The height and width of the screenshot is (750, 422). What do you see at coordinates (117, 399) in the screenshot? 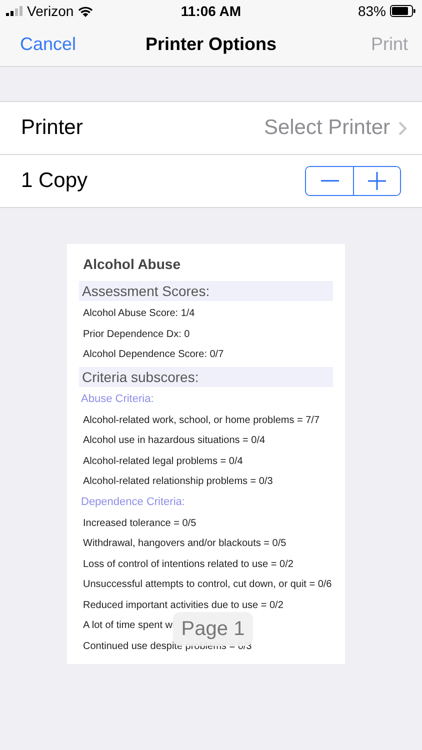
I see `criteria-heading: Abuse Criteria:` at bounding box center [117, 399].